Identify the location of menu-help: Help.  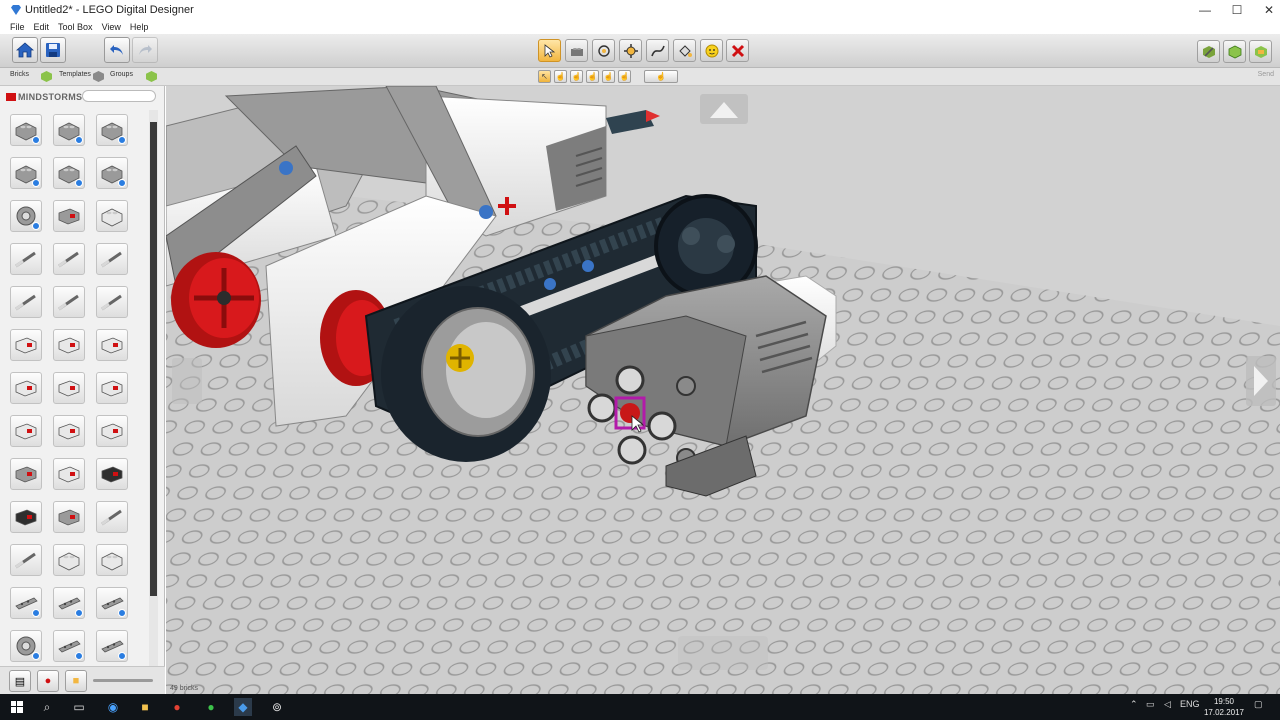
(139, 27).